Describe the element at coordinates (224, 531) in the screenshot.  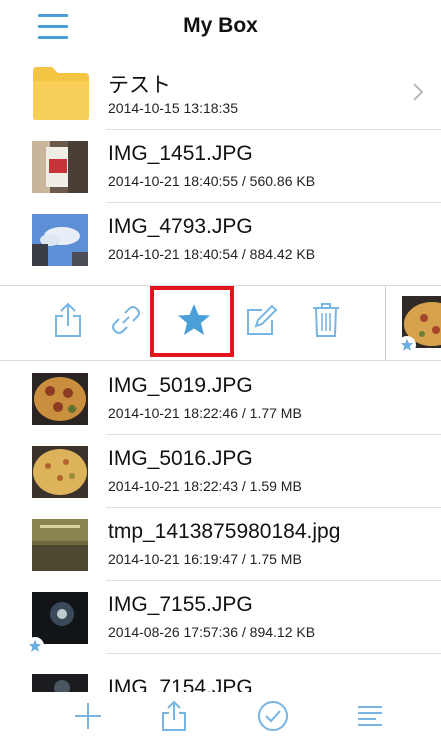
I see `file-name: tmp_1413875980184.jpg` at that location.